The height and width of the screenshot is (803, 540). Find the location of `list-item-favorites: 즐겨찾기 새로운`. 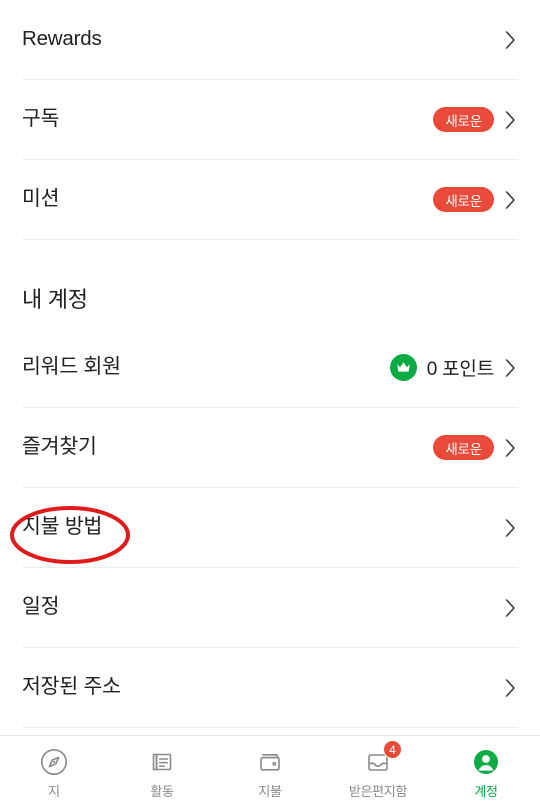

list-item-favorites: 즐겨찾기 새로운 is located at coordinates (270, 447).